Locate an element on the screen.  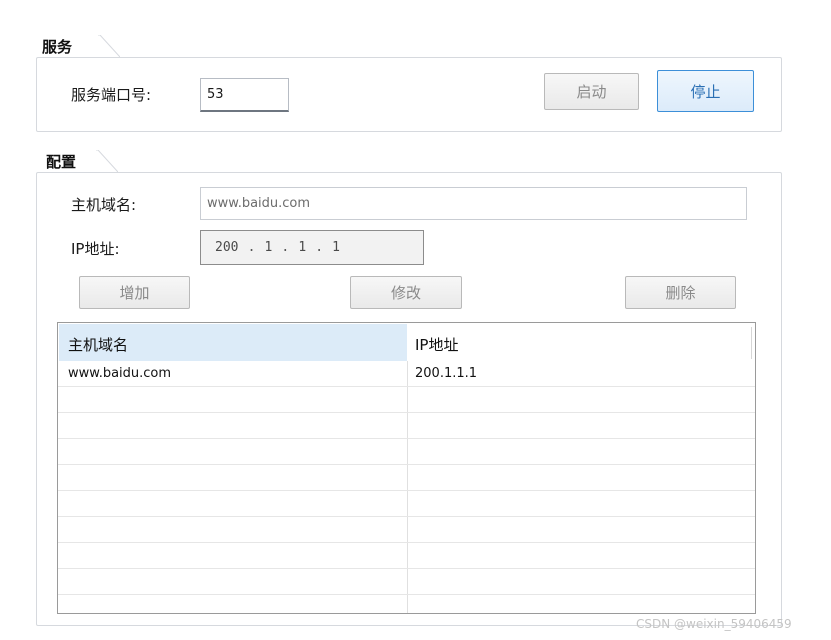
config-group-title: 配置 is located at coordinates (65, 161).